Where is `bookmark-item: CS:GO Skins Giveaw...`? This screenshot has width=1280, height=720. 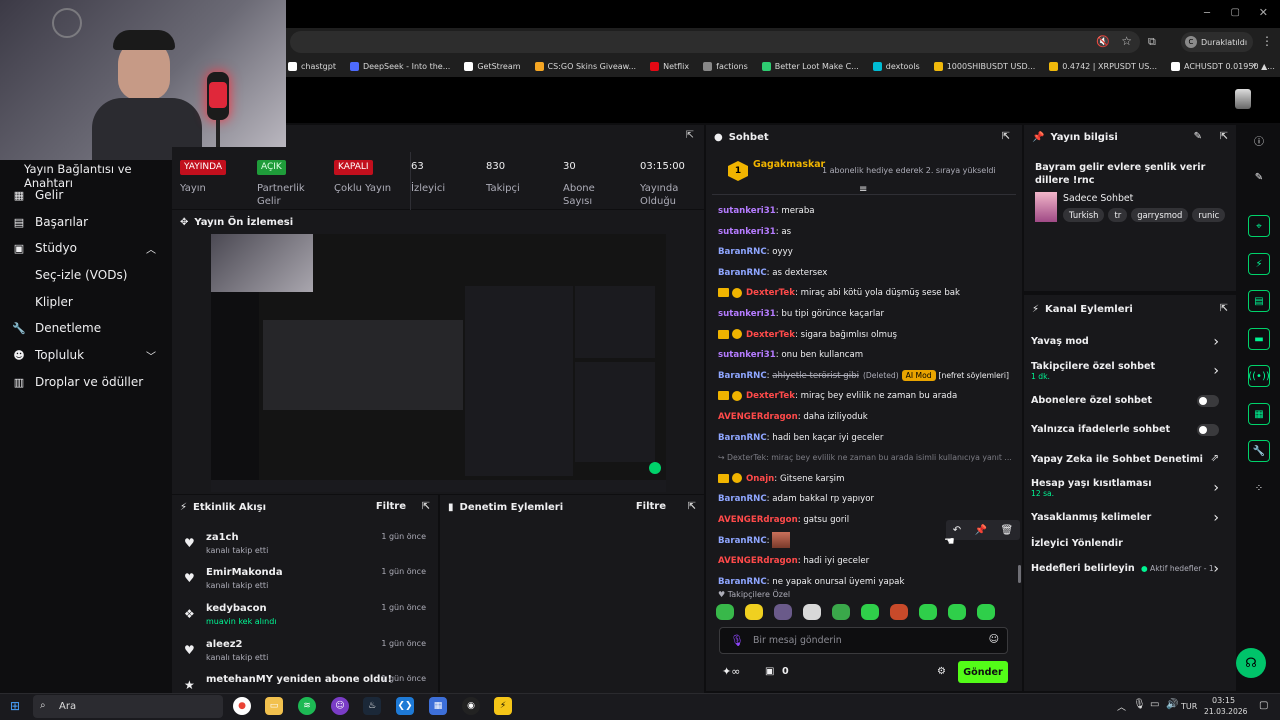 bookmark-item: CS:GO Skins Giveaw... is located at coordinates (585, 66).